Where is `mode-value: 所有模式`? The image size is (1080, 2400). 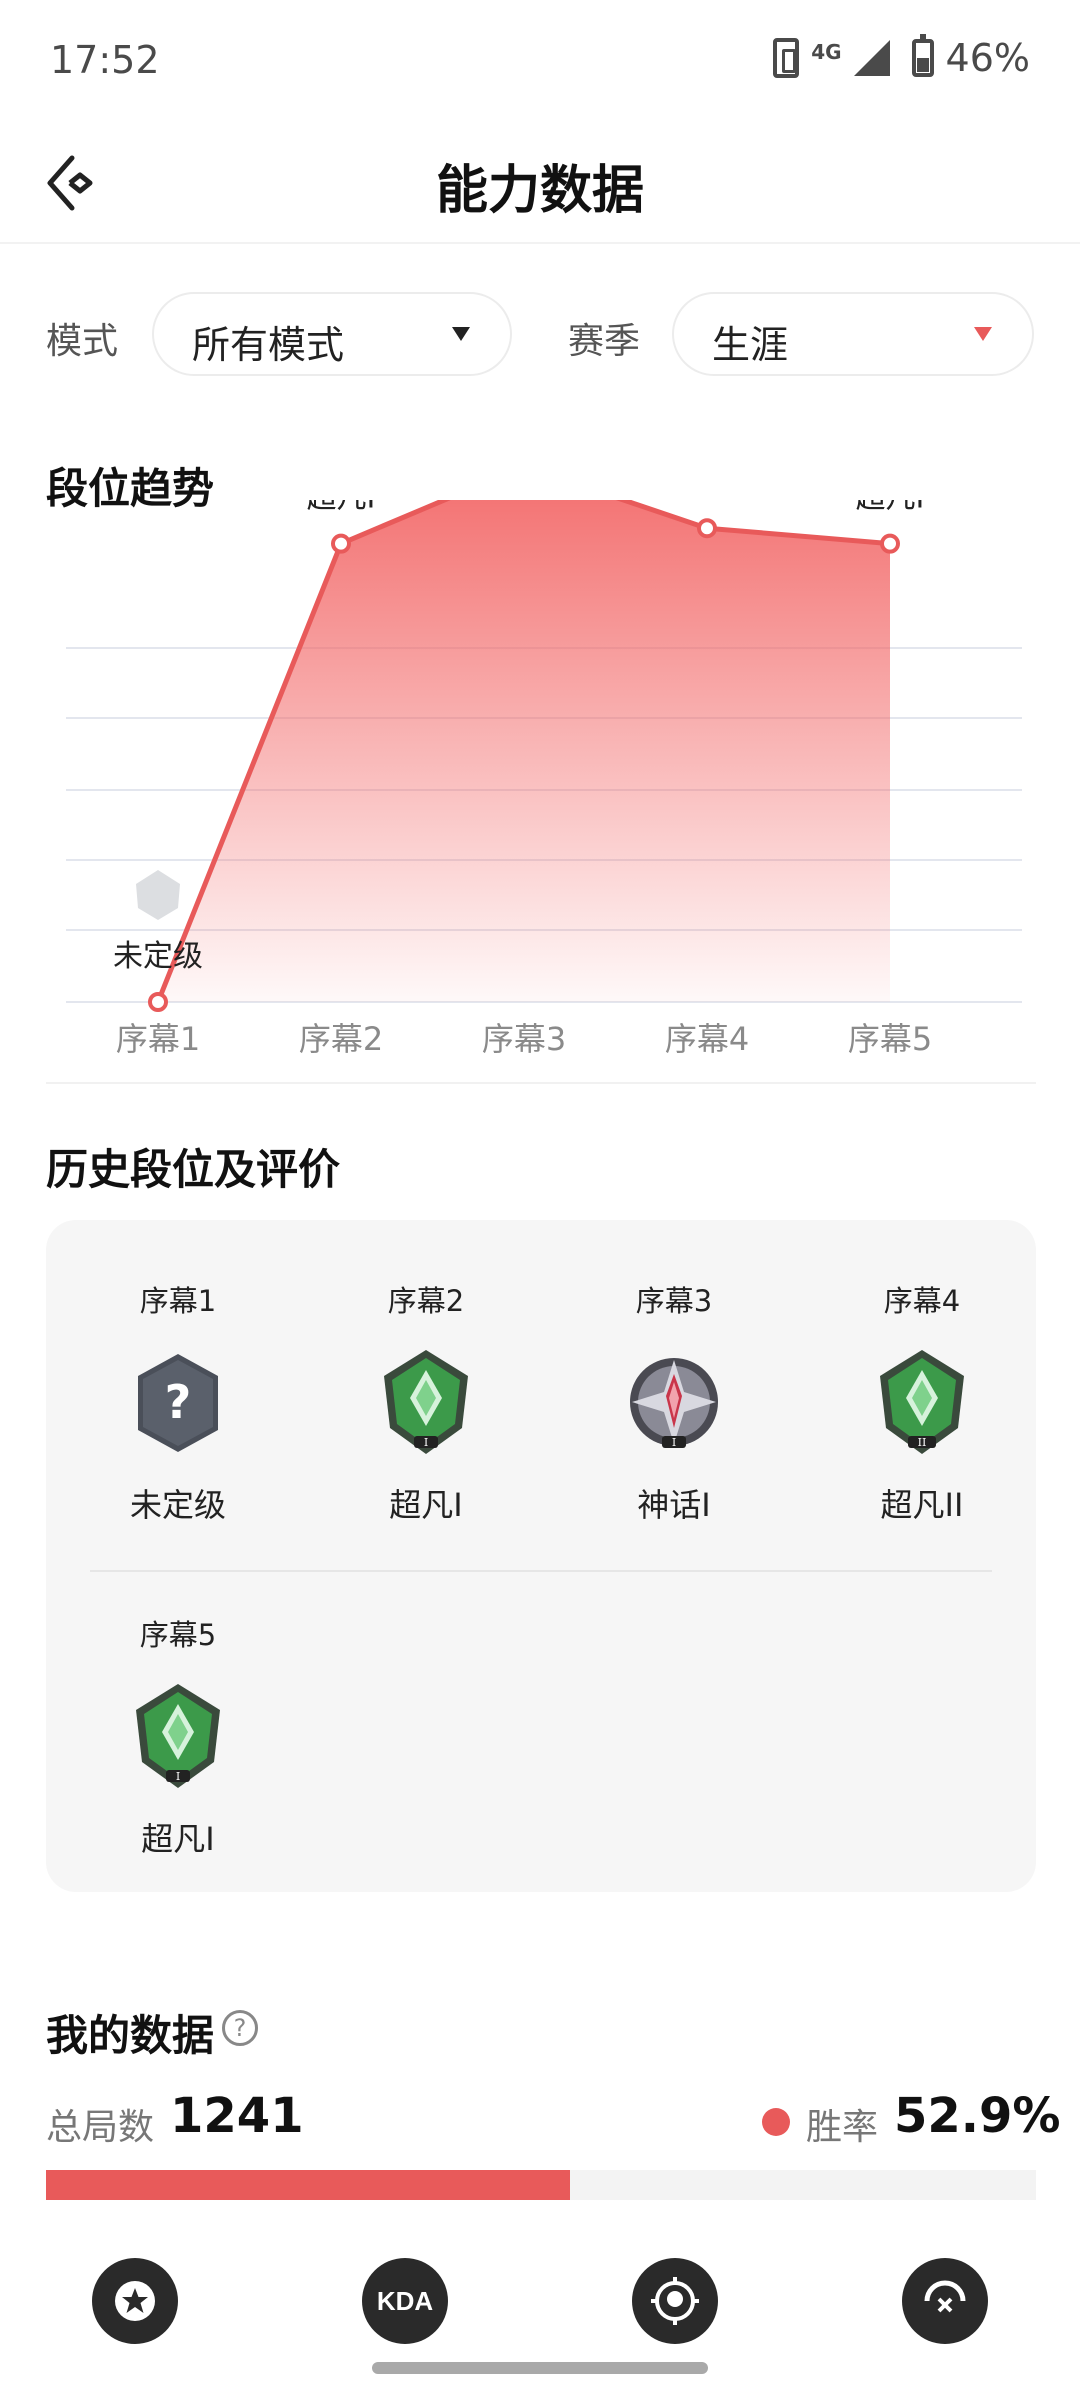
mode-value: 所有模式 is located at coordinates (268, 345).